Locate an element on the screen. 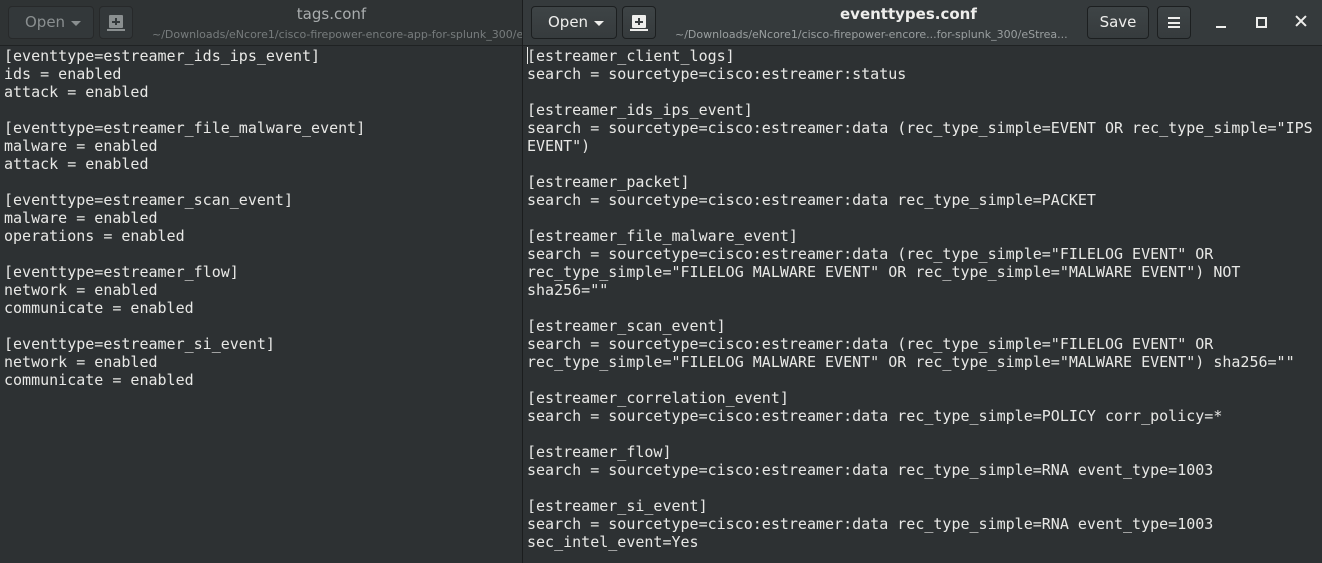 Image resolution: width=1322 pixels, height=563 pixels. text-line: [eventtype=estreamer_si_event] is located at coordinates (139, 344).